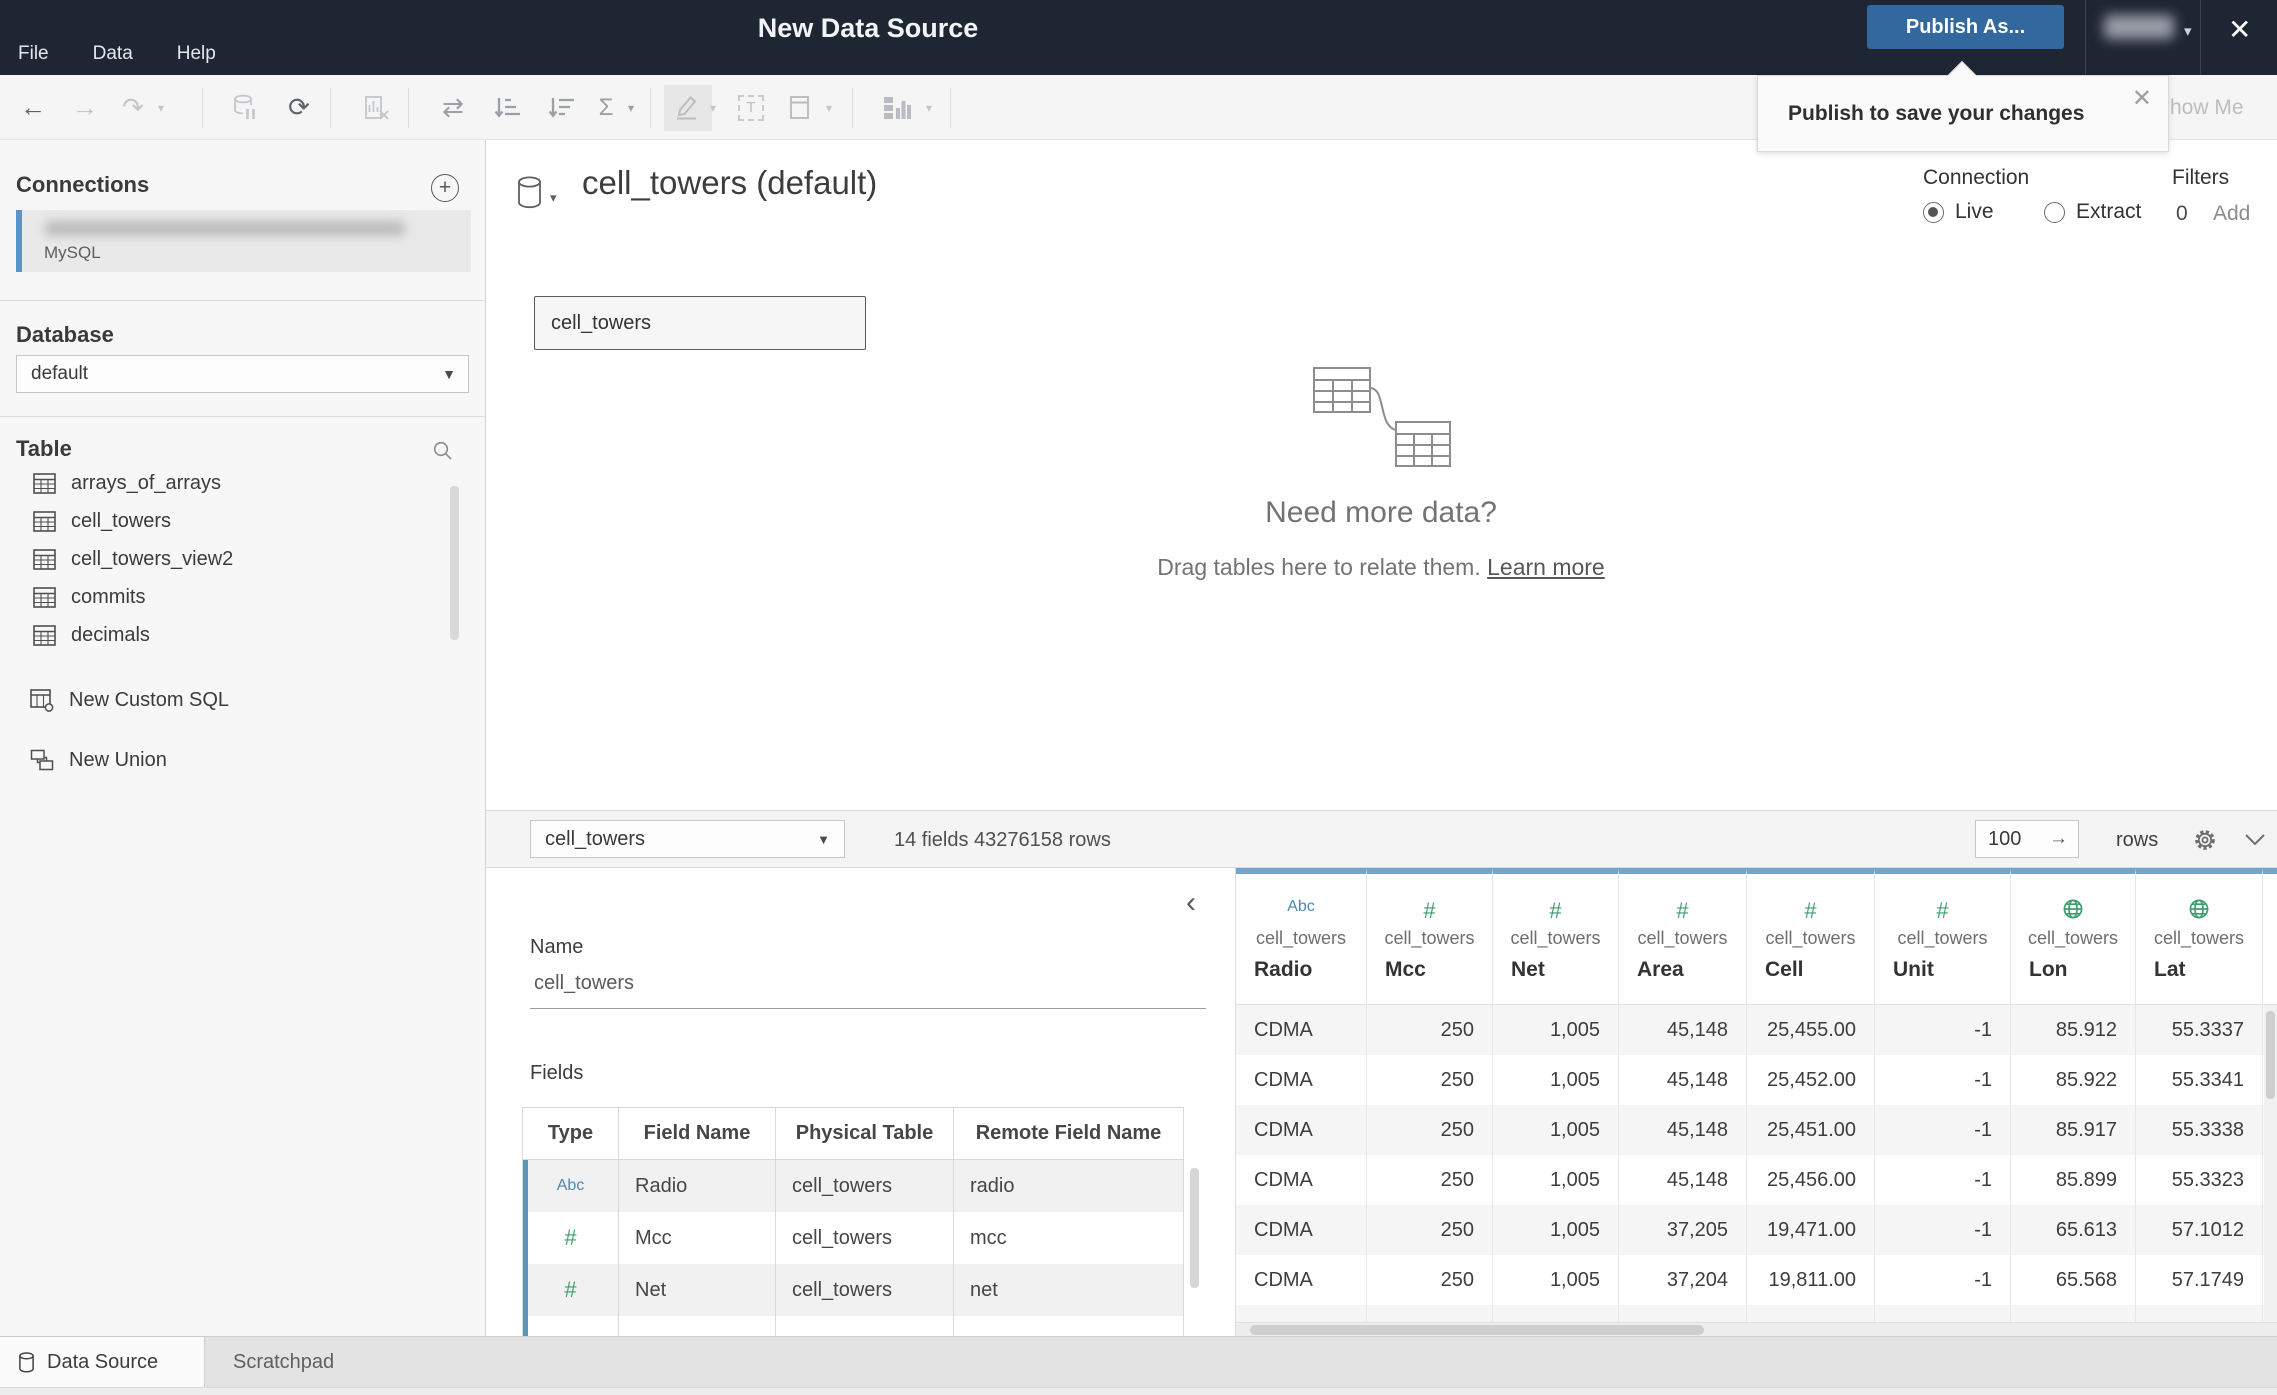 This screenshot has width=2277, height=1395. I want to click on show-me-caret-icon: ▾, so click(929, 107).